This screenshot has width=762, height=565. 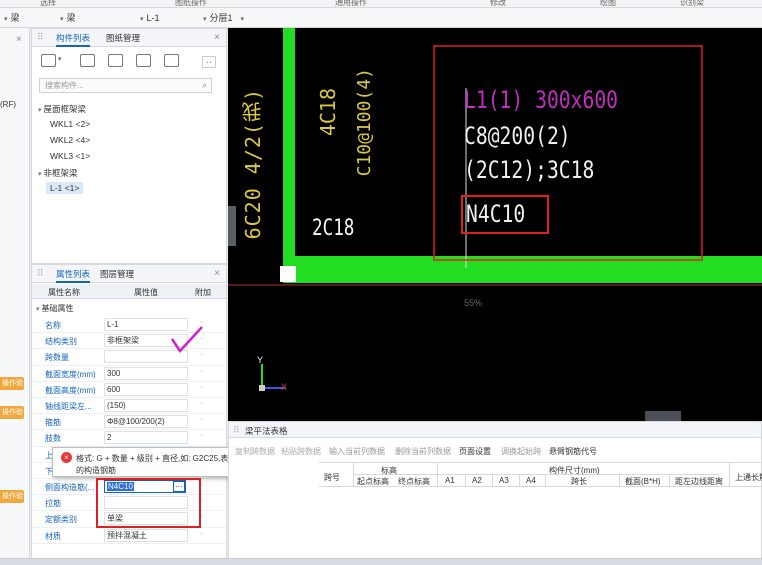 What do you see at coordinates (96, 470) in the screenshot?
I see `tooltip-text: 的构造钢筋` at bounding box center [96, 470].